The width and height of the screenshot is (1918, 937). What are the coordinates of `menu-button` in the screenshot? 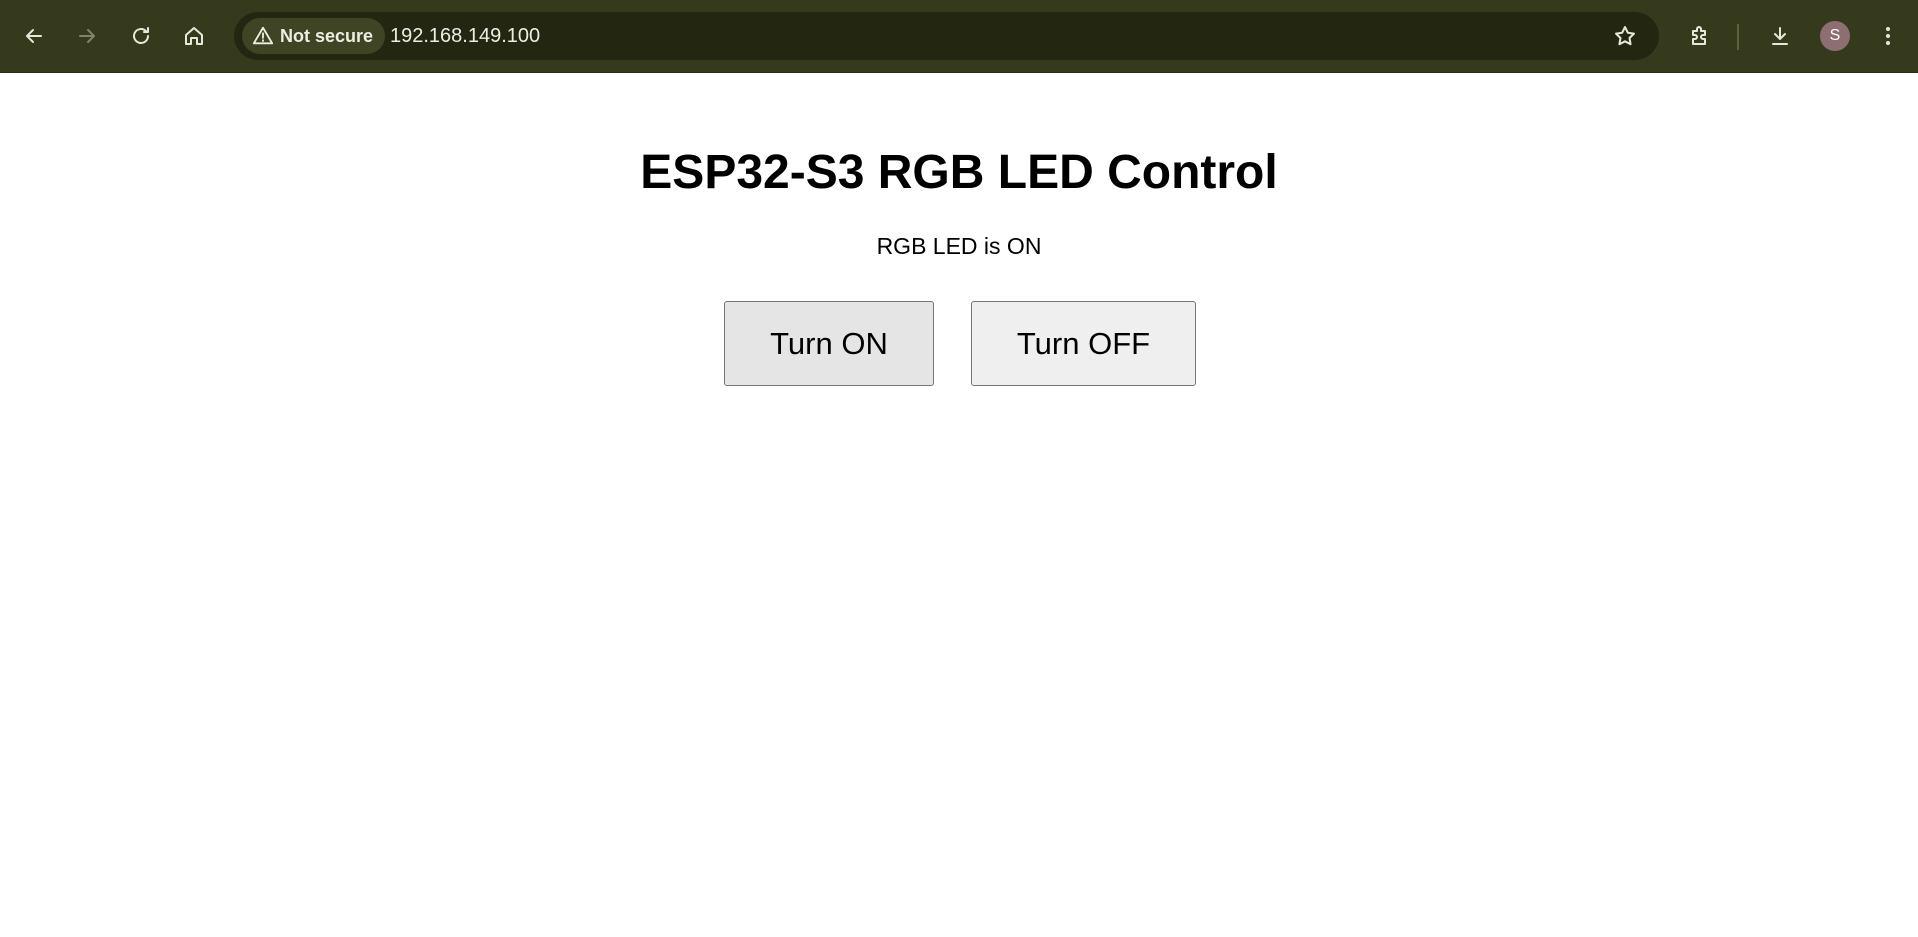 It's located at (1888, 36).